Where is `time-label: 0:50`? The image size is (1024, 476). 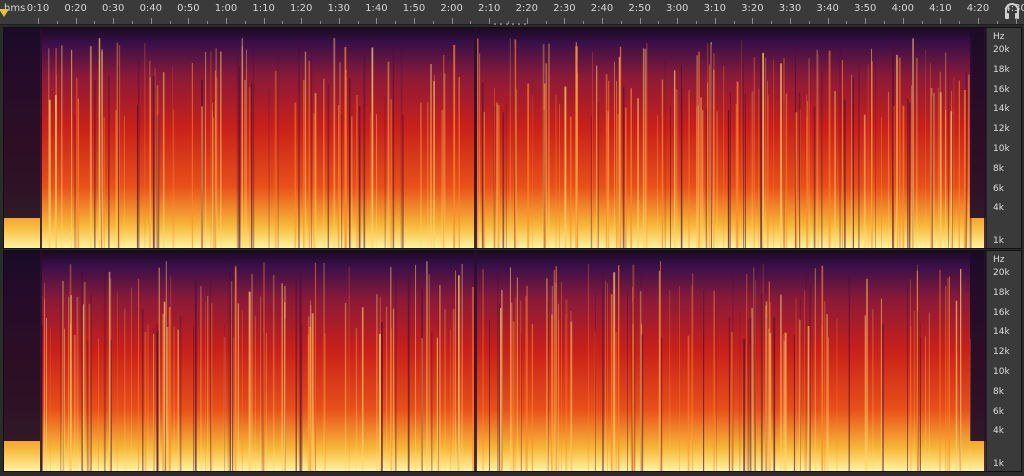
time-label: 0:50 is located at coordinates (188, 8).